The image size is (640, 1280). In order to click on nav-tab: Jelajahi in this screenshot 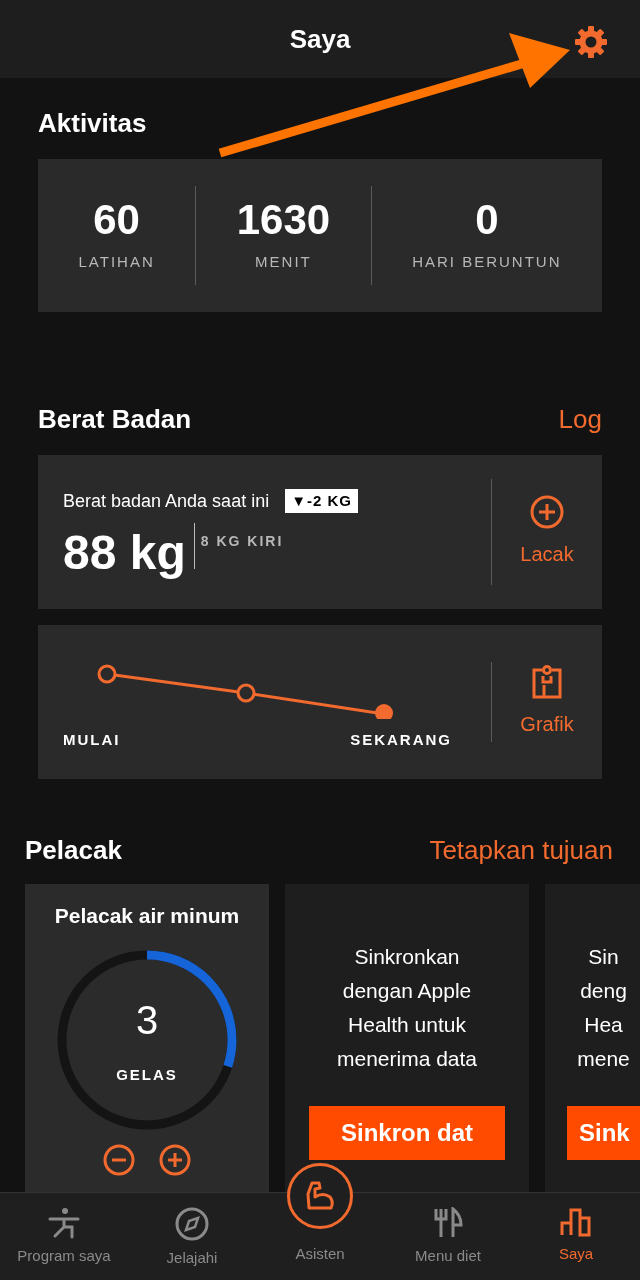, I will do `click(192, 1238)`.